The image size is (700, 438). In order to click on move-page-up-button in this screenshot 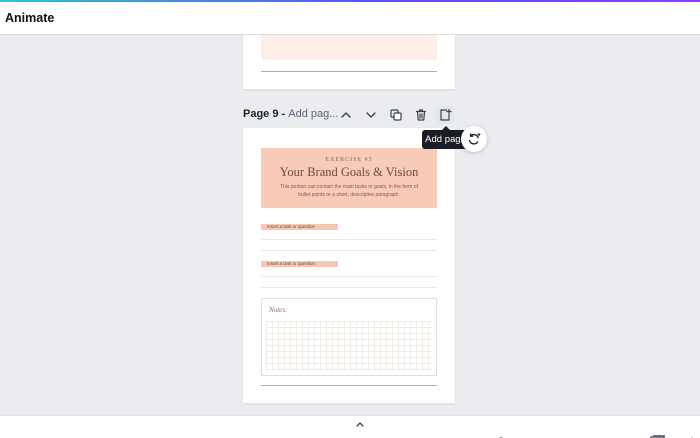, I will do `click(346, 115)`.